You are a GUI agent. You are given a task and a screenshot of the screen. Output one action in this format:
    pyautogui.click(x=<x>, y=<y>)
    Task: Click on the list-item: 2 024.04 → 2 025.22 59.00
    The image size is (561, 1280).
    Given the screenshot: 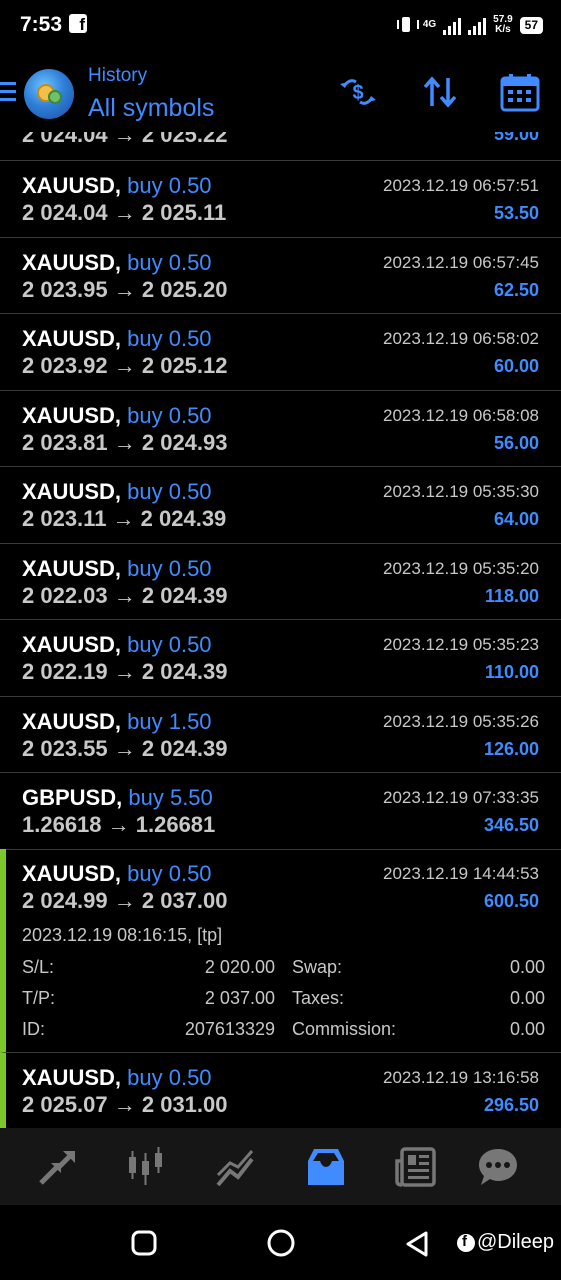 What is the action you would take?
    pyautogui.click(x=280, y=146)
    